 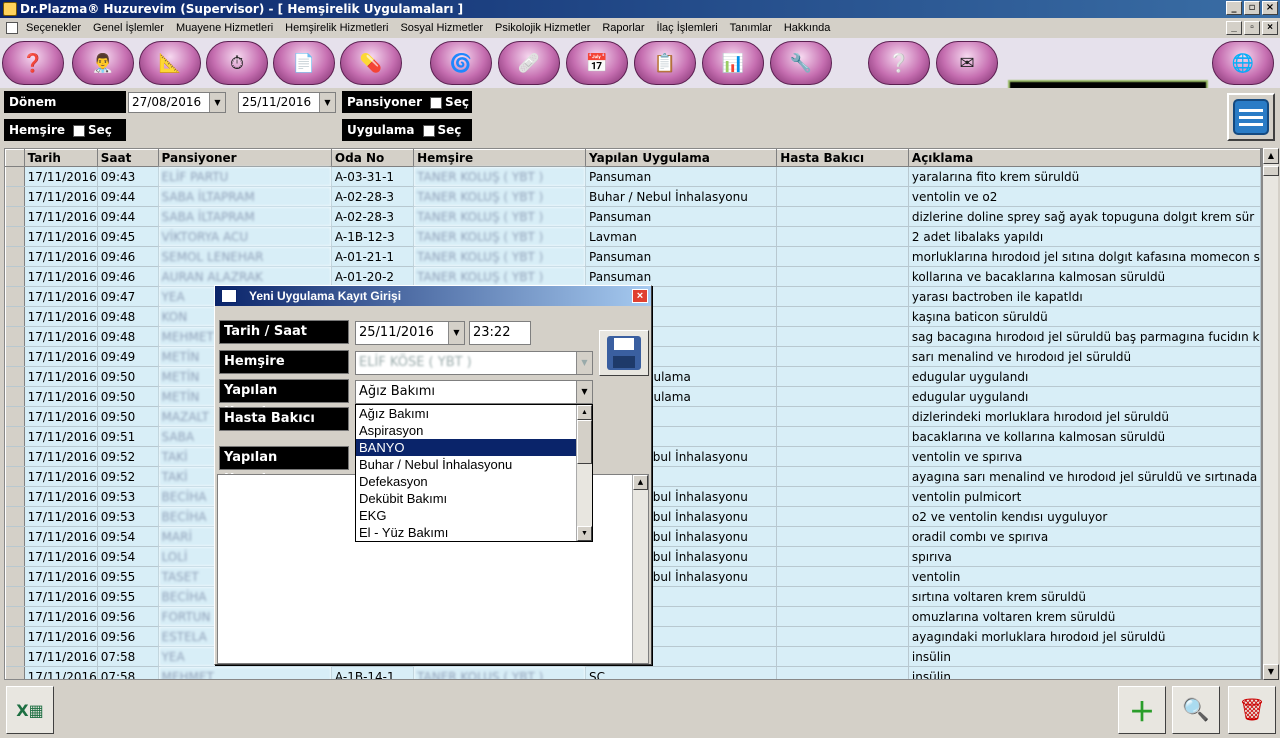 I want to click on column-header: Açıklama, so click(x=1084, y=158).